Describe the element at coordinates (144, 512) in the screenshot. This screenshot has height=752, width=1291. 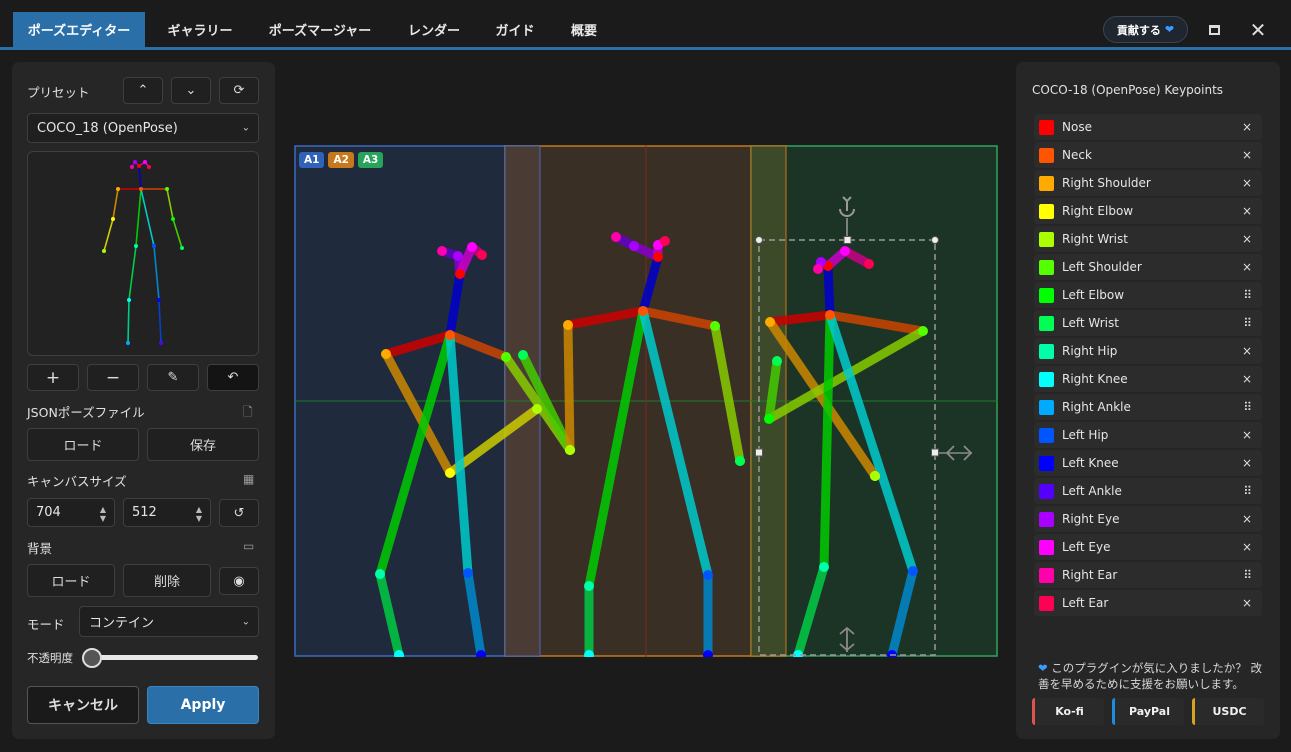
I see `canvas-height-value: 512` at that location.